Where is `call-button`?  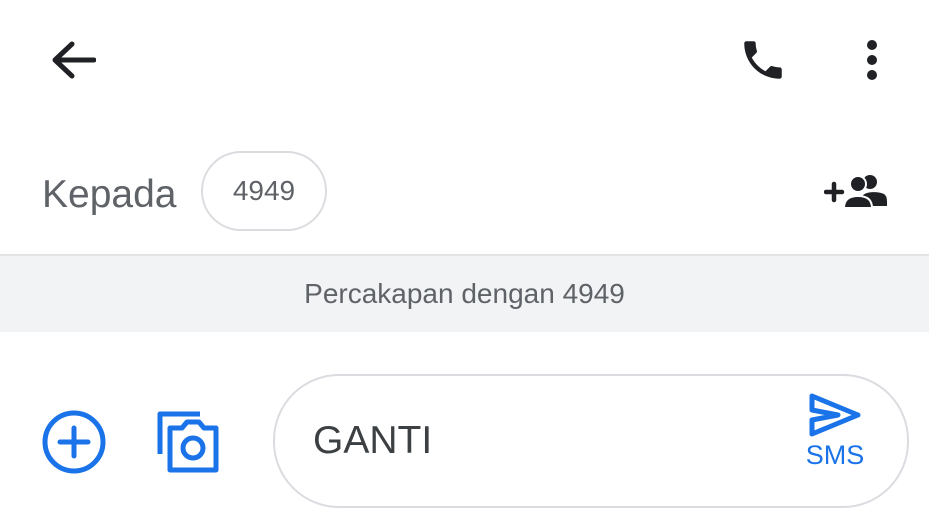
call-button is located at coordinates (763, 60).